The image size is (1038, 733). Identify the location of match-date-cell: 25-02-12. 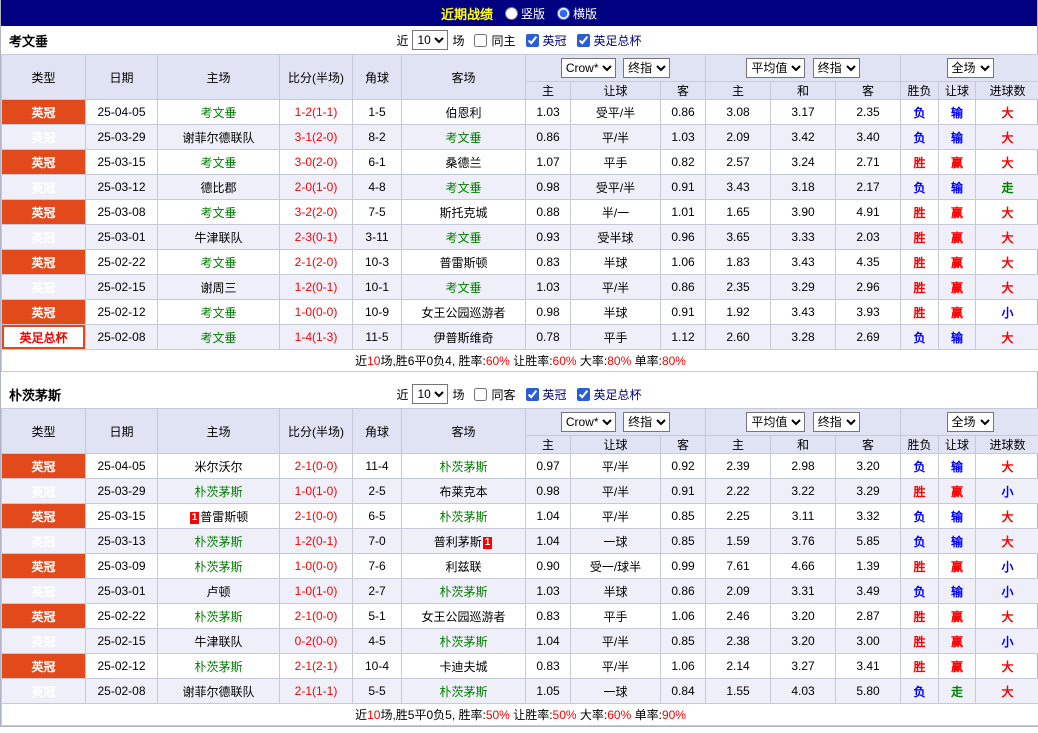
(121, 666).